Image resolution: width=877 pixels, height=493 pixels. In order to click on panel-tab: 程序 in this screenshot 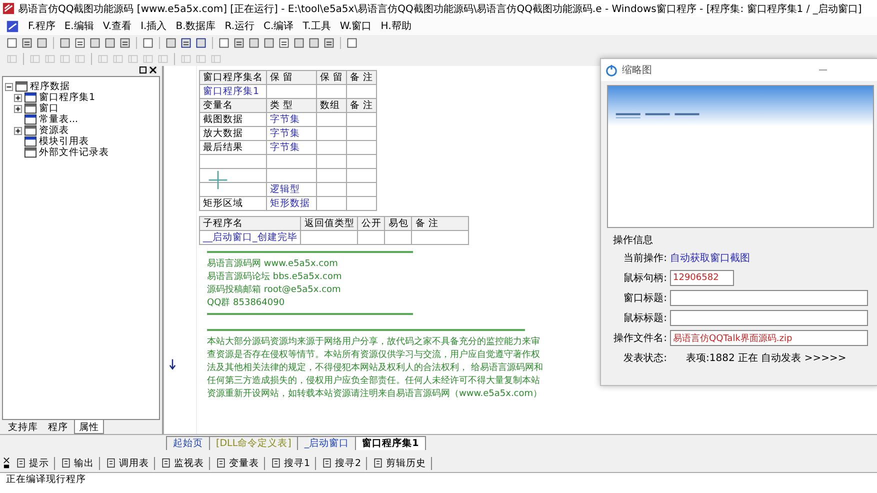, I will do `click(58, 427)`.